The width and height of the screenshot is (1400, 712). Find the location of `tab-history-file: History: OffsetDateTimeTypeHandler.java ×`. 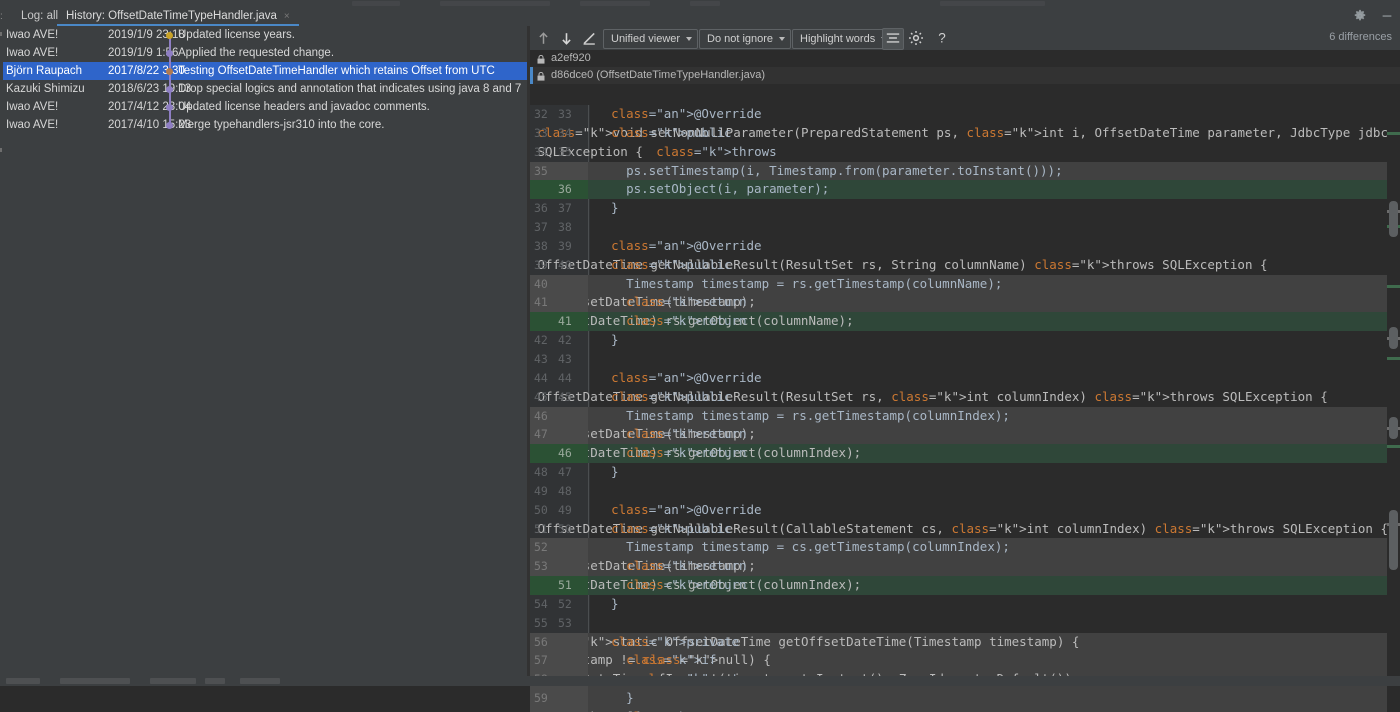

tab-history-file: History: OffsetDateTimeTypeHandler.java × is located at coordinates (178, 16).